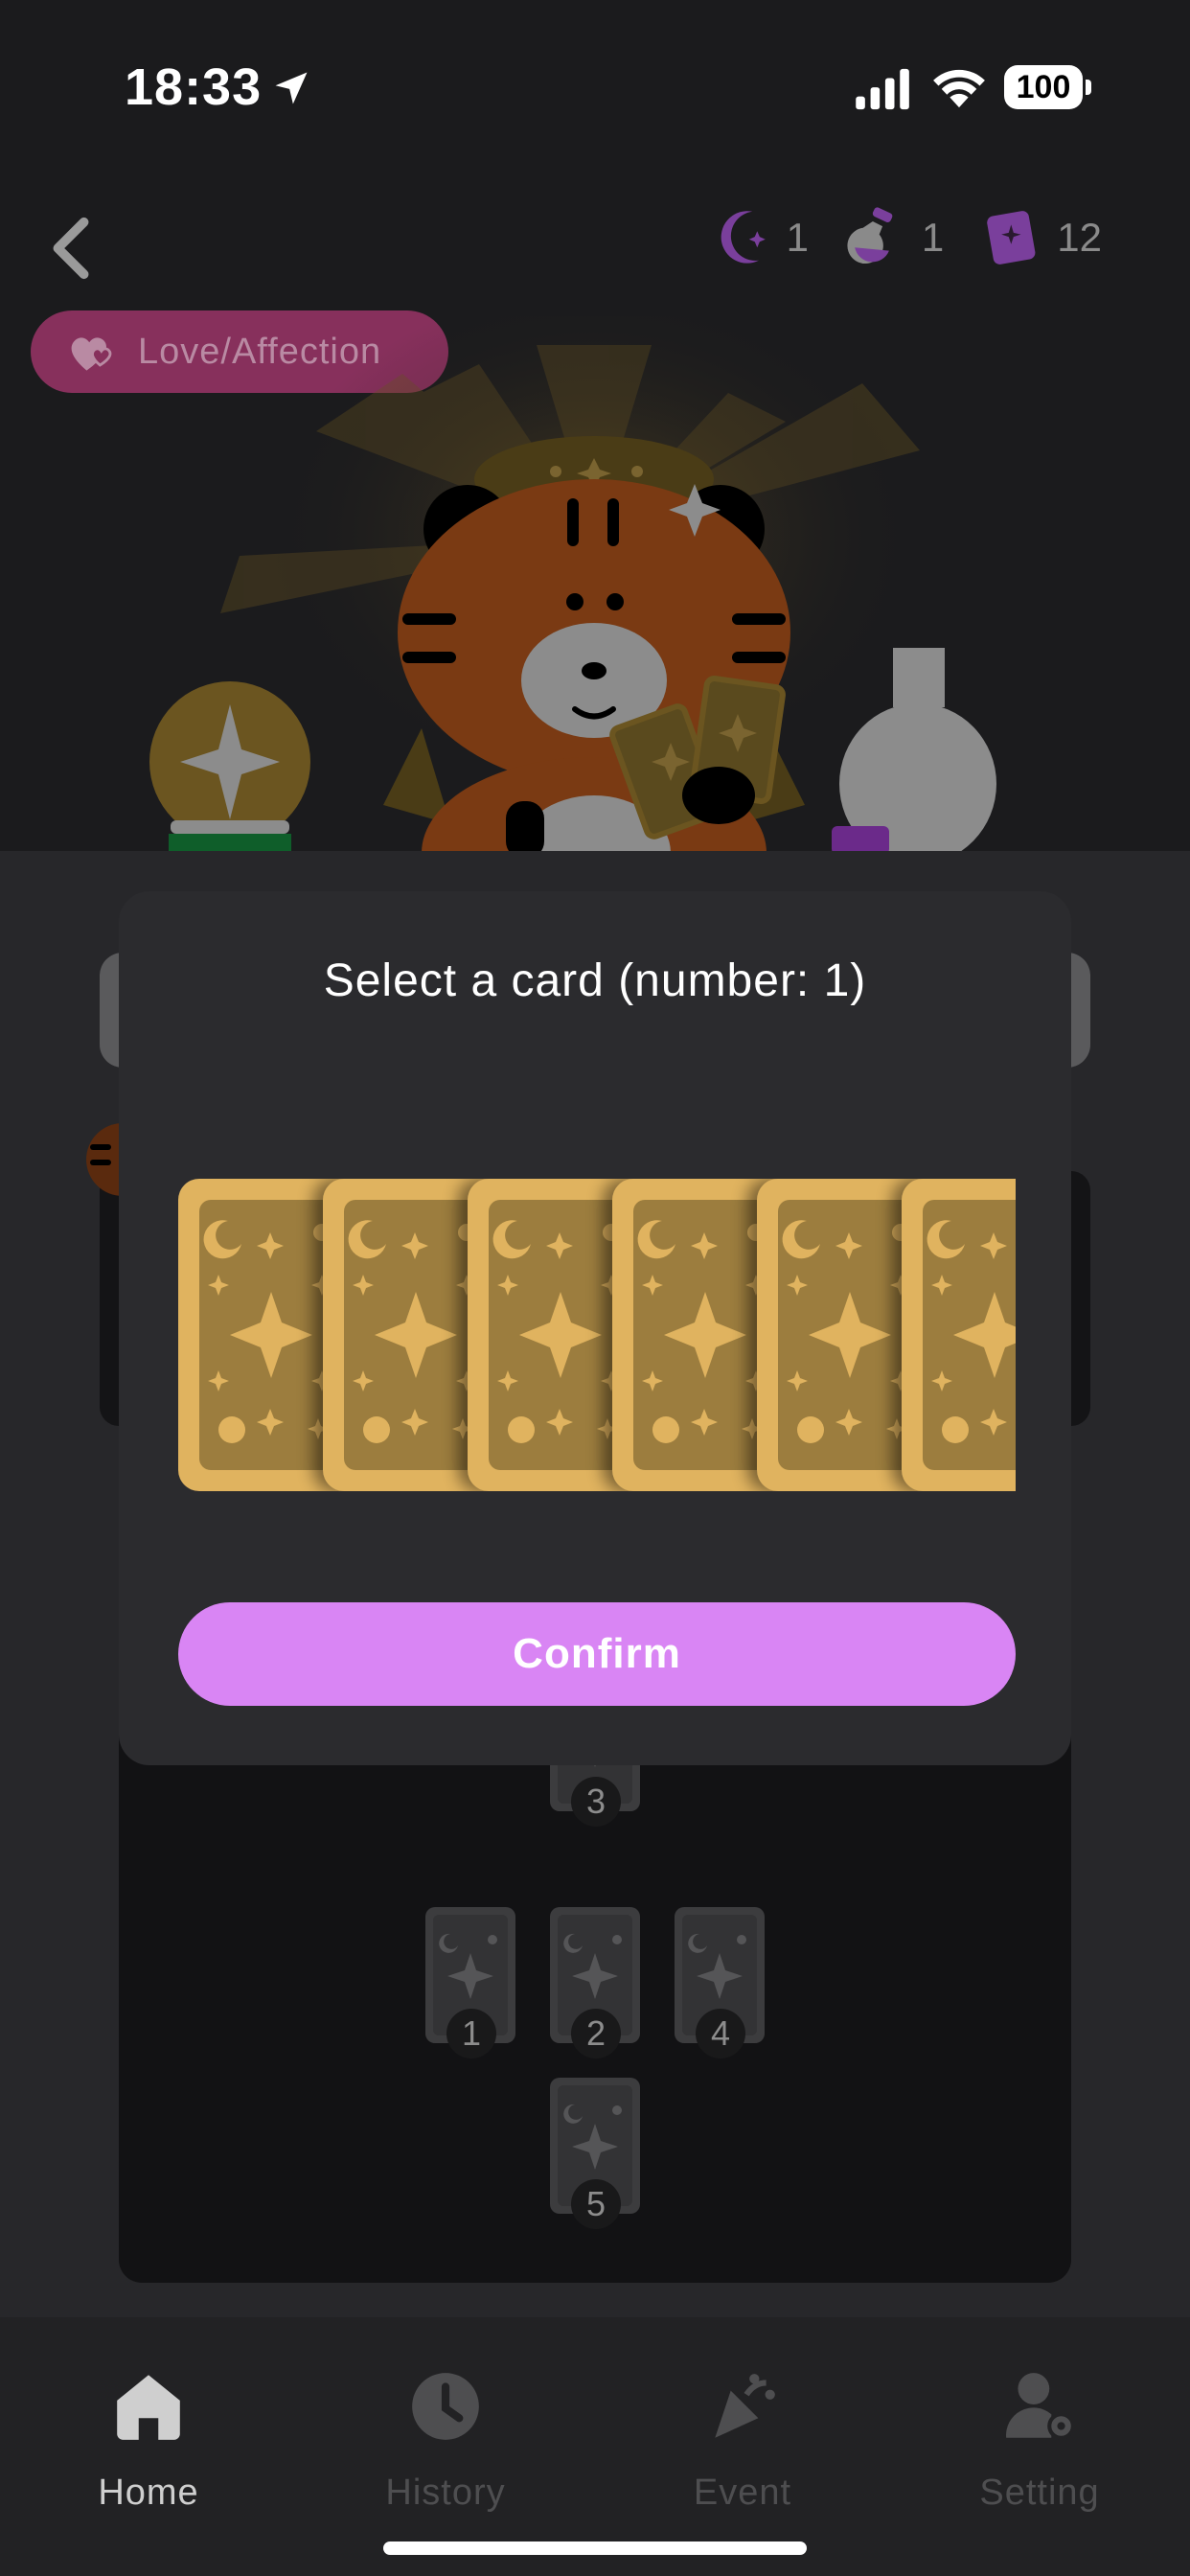 Image resolution: width=1190 pixels, height=2576 pixels. I want to click on slot-number: 3, so click(596, 1802).